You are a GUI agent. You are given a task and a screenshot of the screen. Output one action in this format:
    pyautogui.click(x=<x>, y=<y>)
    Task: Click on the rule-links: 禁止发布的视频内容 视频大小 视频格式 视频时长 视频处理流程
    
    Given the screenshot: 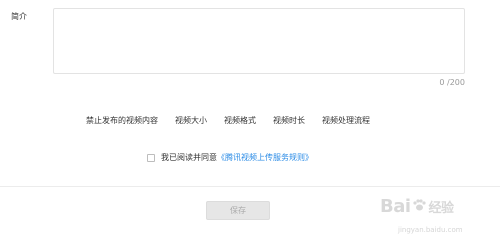 What is the action you would take?
    pyautogui.click(x=236, y=120)
    